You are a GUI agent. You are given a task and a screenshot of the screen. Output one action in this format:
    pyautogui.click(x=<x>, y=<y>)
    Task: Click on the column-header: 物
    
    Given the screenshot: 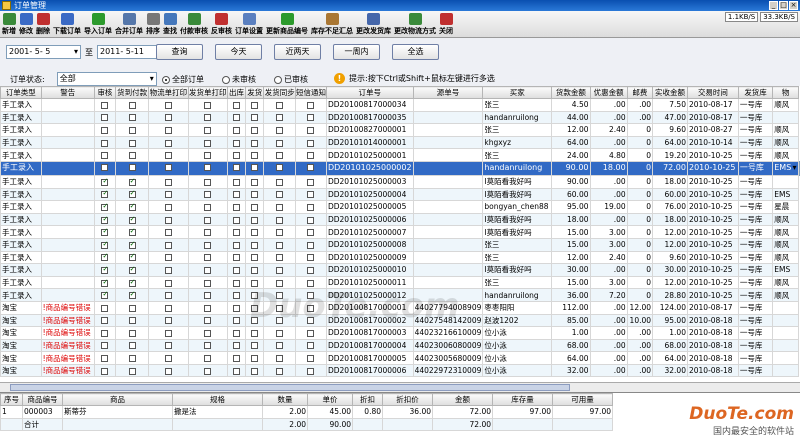 What is the action you would take?
    pyautogui.click(x=785, y=92)
    